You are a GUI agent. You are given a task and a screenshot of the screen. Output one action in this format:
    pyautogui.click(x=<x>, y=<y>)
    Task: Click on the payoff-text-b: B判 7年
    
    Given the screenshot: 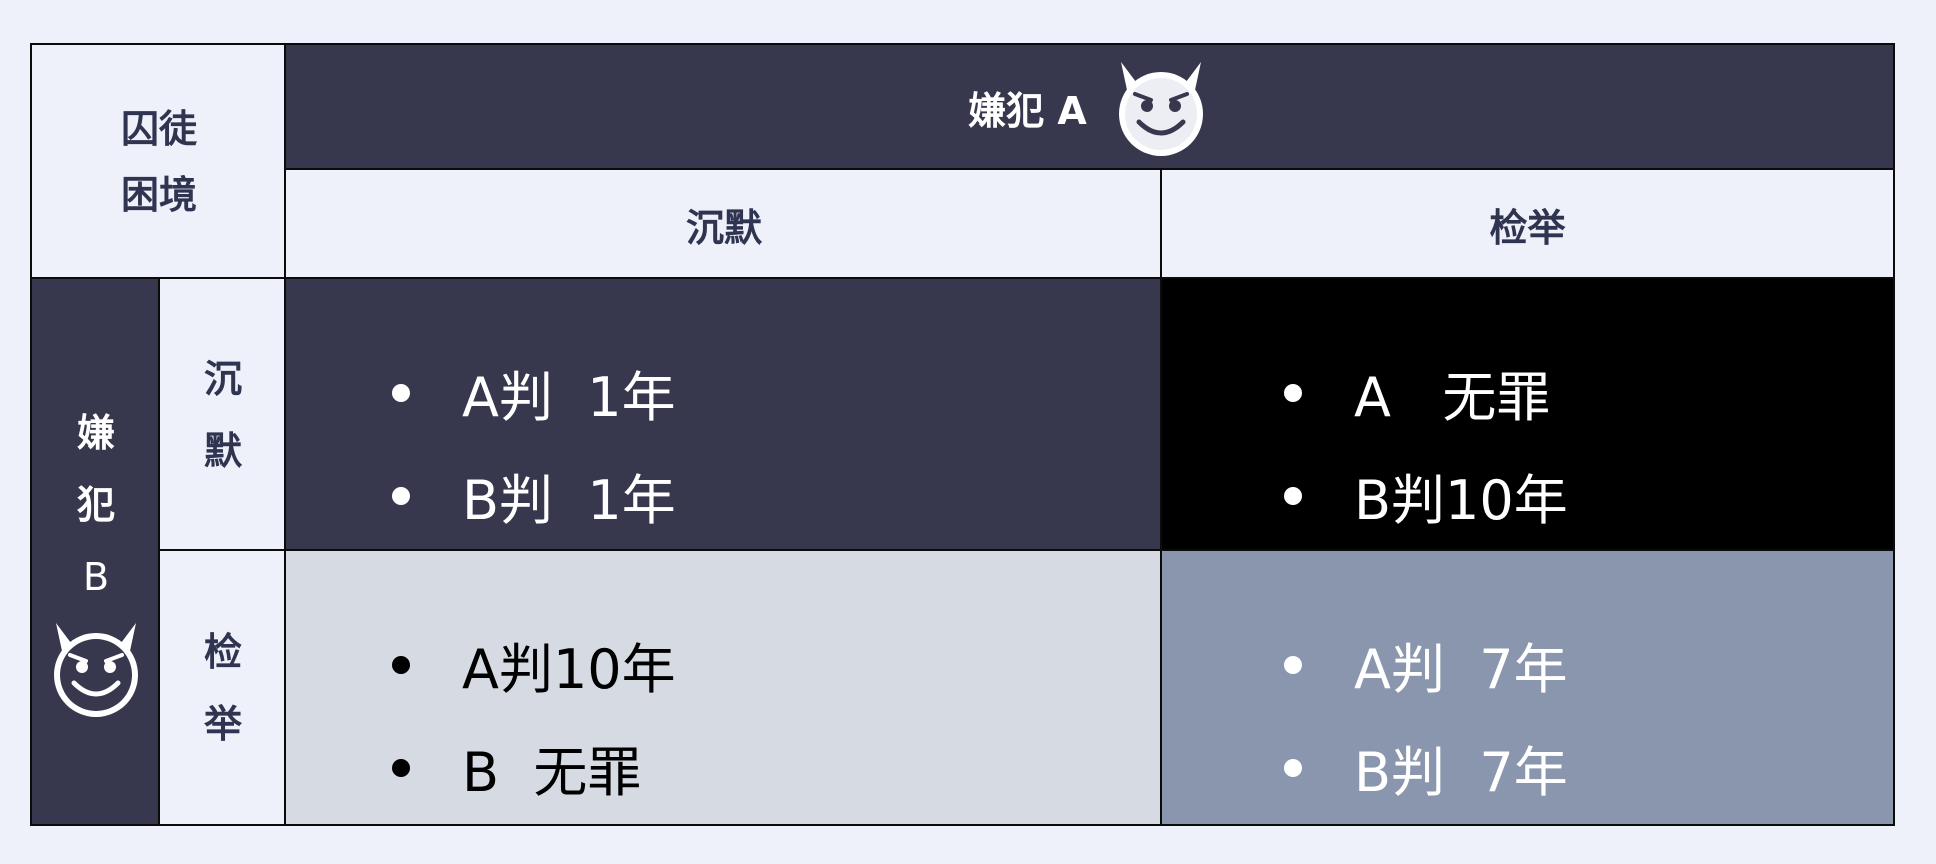 What is the action you would take?
    pyautogui.click(x=1461, y=772)
    